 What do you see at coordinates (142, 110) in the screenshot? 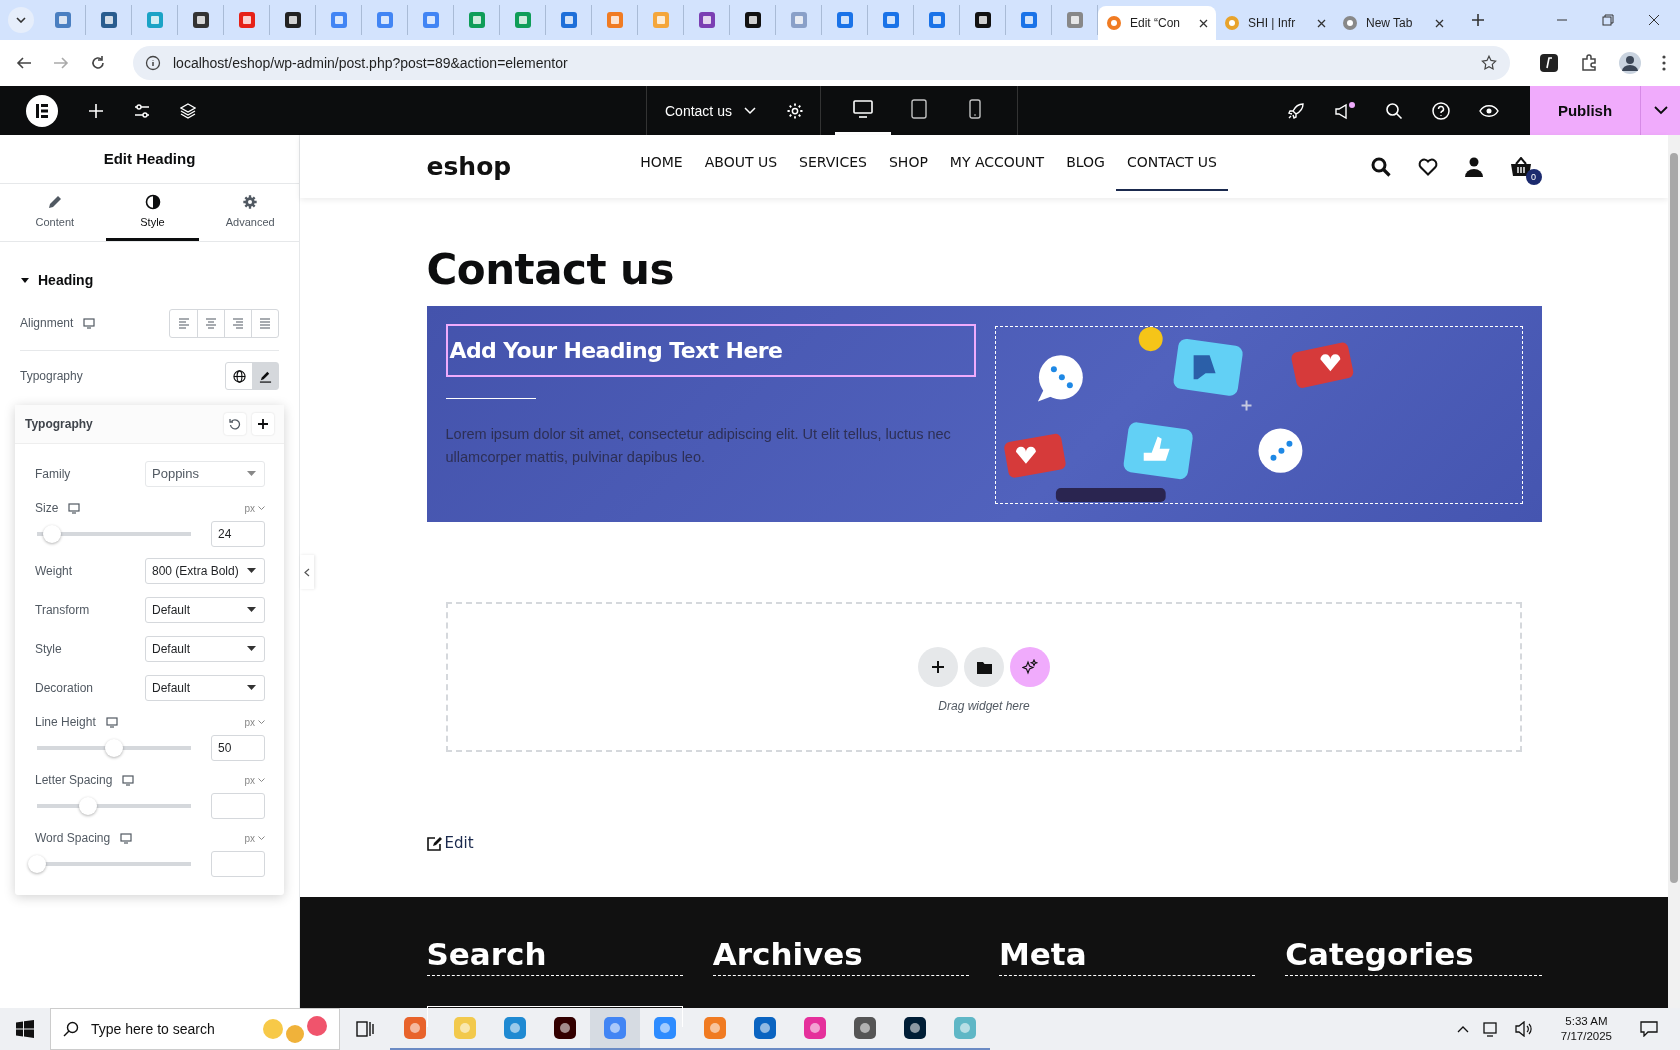
I see `settings-sliders-icon` at bounding box center [142, 110].